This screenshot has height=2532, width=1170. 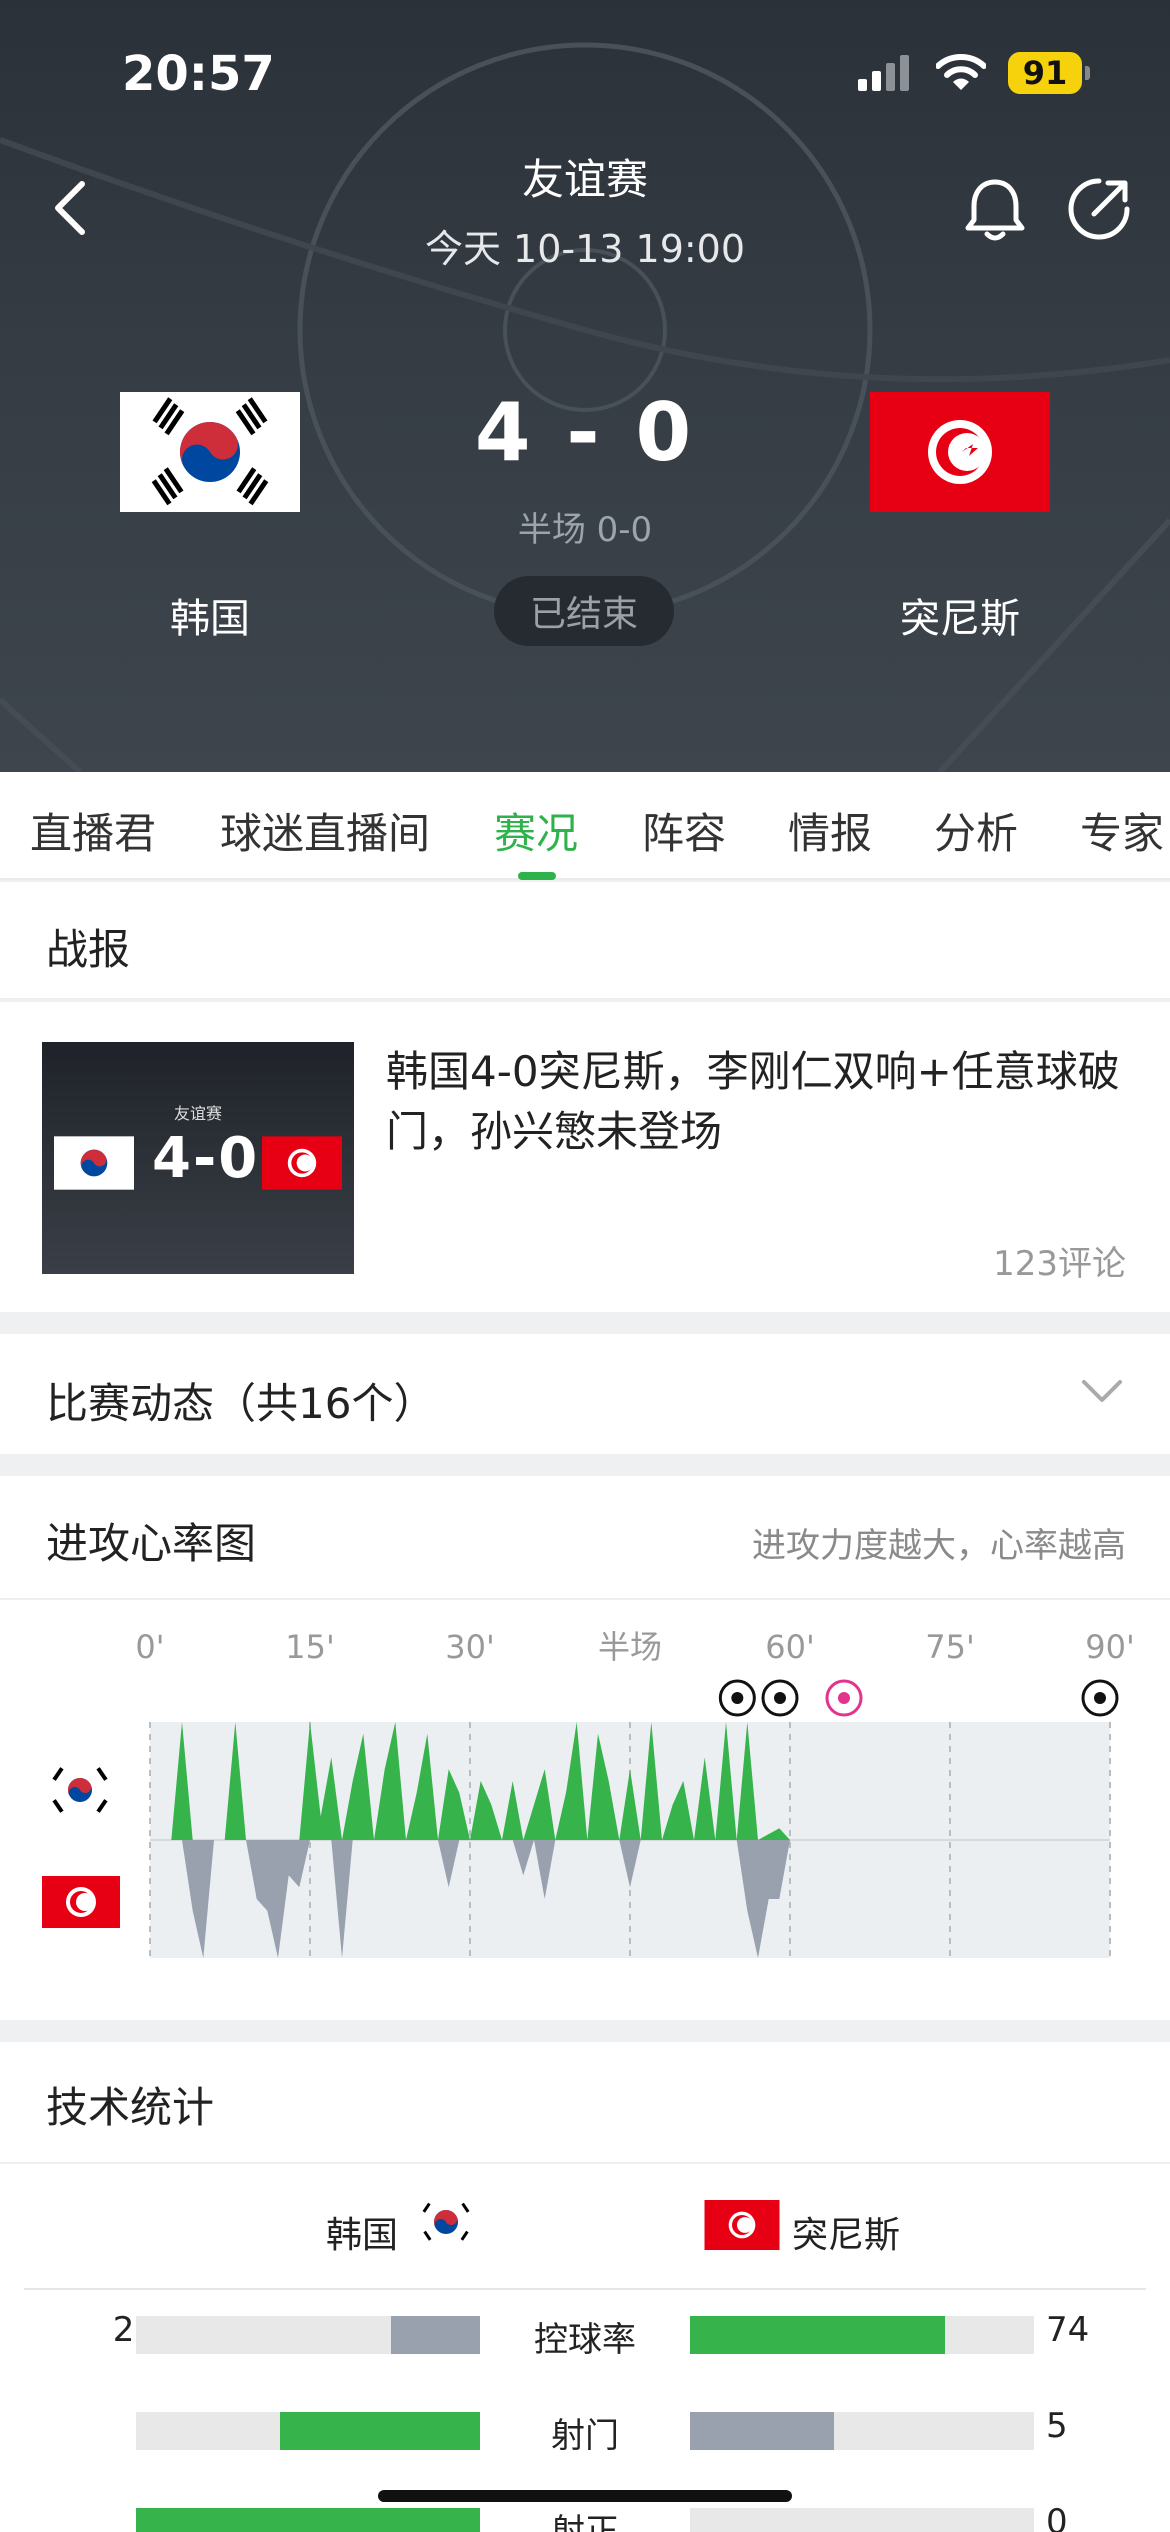 I want to click on match-status-badge: 已结束, so click(x=584, y=611).